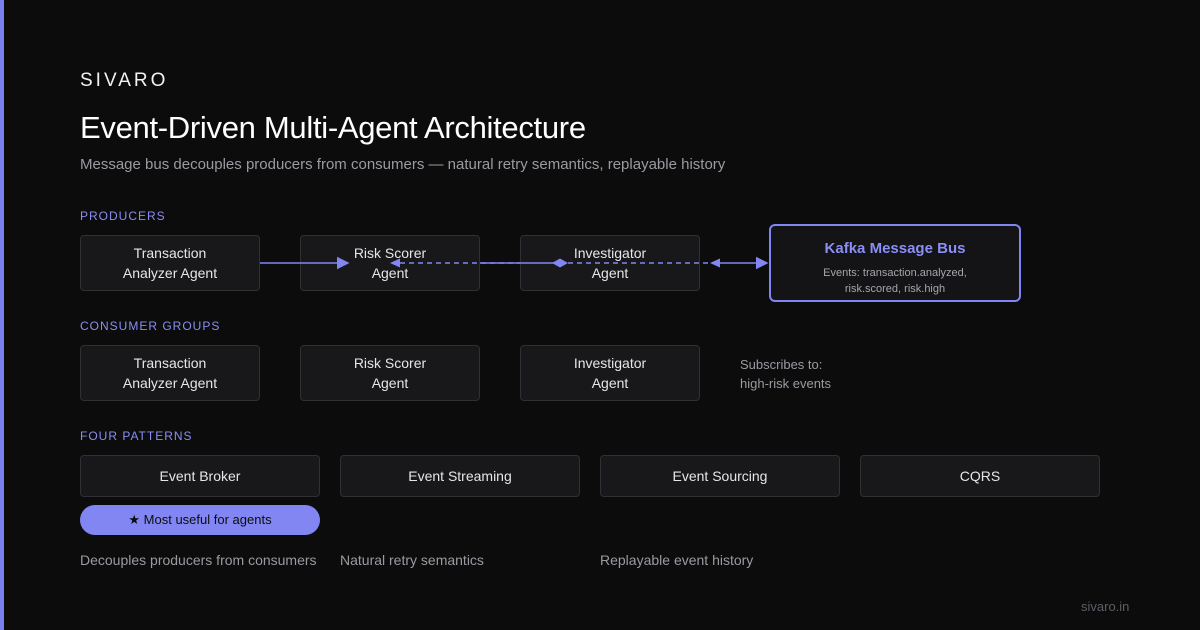 This screenshot has height=630, width=1200. Describe the element at coordinates (170, 373) in the screenshot. I see `consumer-transaction-analyzer: Transaction Analyzer Agent` at that location.